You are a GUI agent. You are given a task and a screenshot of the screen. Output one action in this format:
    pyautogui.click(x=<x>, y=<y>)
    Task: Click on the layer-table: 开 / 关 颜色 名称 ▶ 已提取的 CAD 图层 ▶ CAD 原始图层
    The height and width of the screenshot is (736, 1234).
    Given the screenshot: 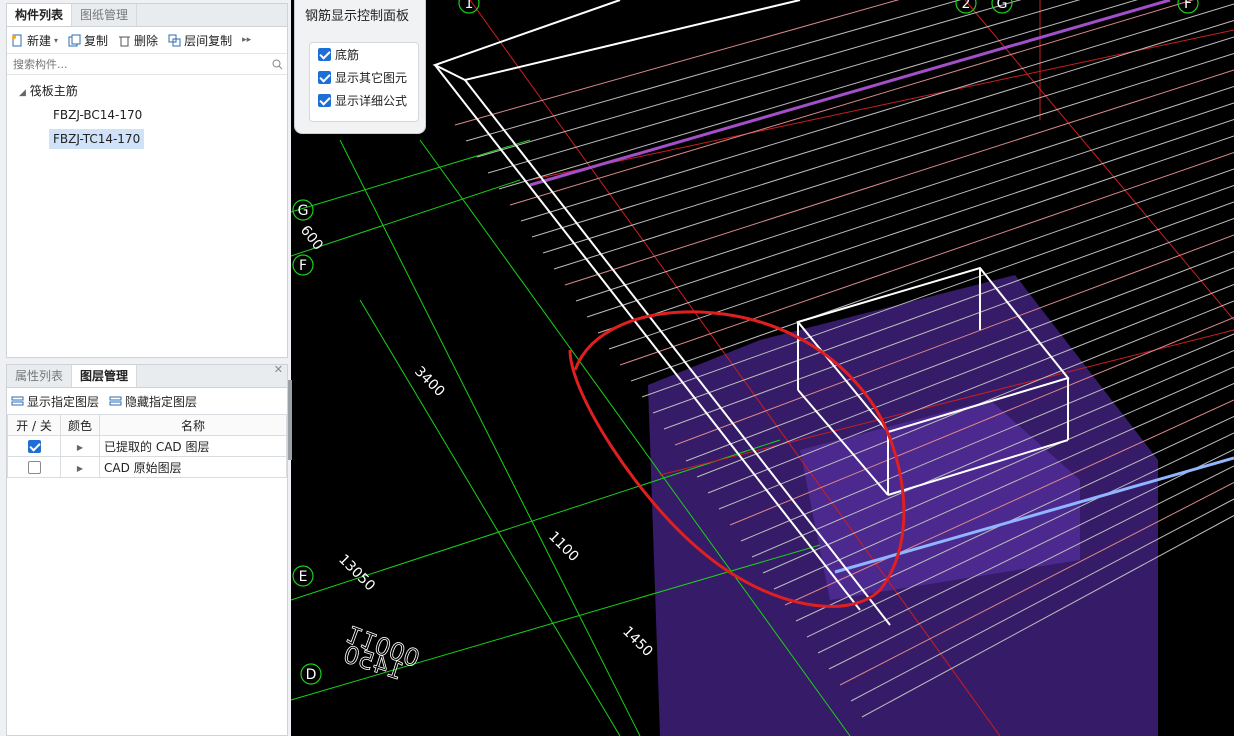 What is the action you would take?
    pyautogui.click(x=147, y=446)
    